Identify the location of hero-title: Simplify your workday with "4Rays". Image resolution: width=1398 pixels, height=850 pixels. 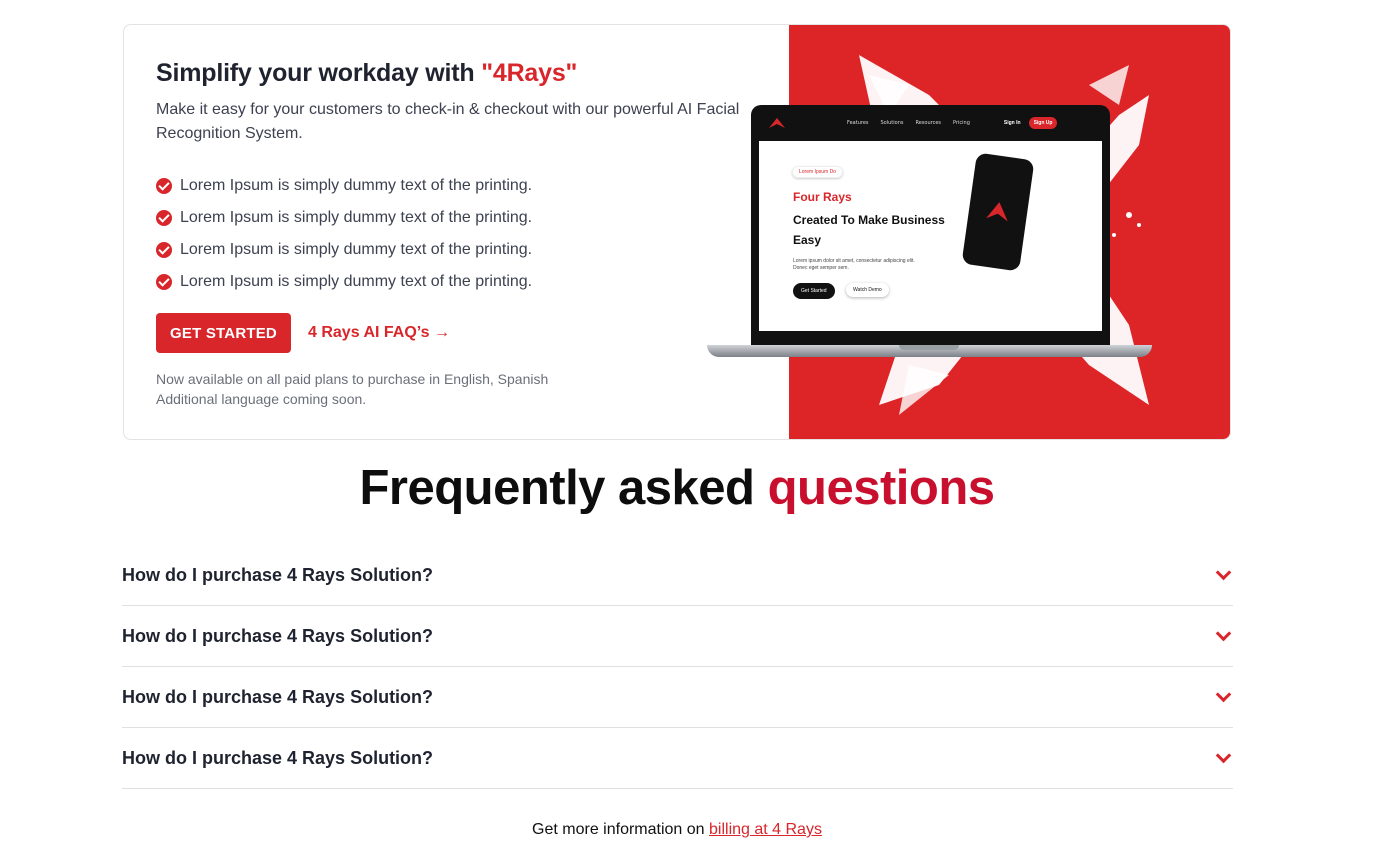
(366, 73).